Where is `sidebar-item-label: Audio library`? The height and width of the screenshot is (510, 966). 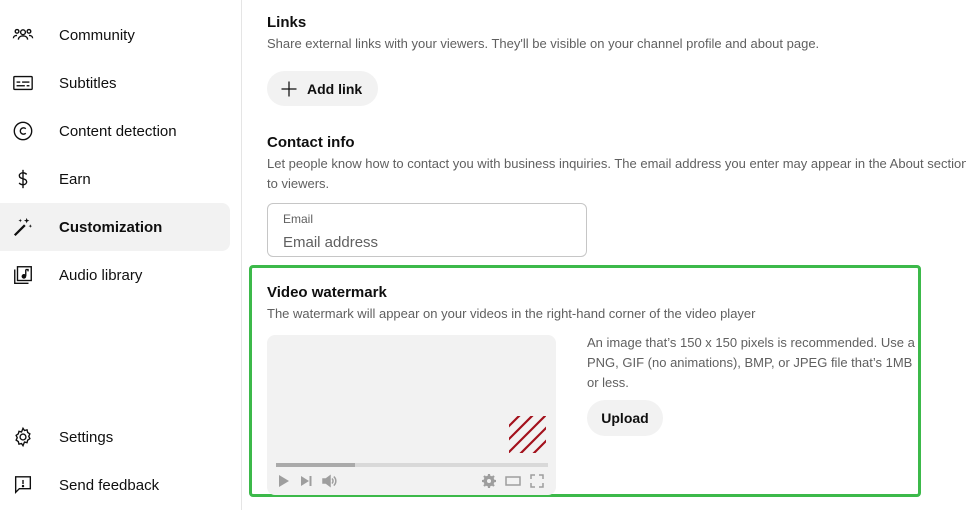 sidebar-item-label: Audio library is located at coordinates (101, 275).